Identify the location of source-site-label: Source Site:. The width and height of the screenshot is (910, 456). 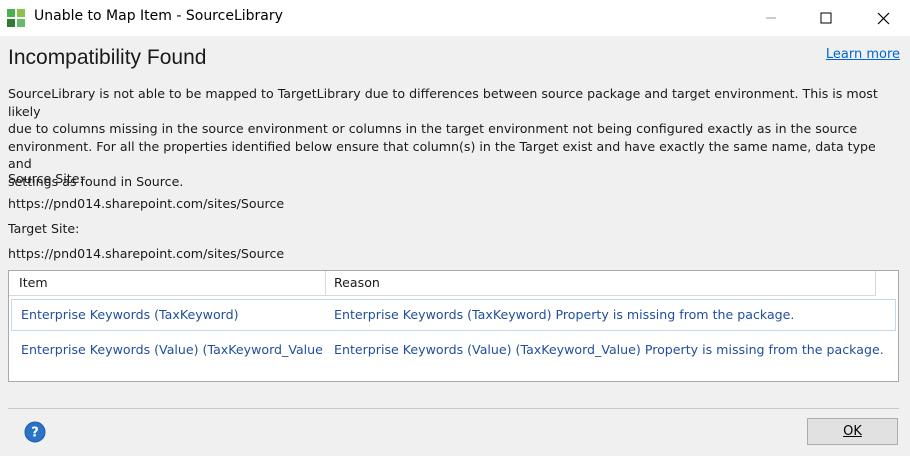
(46, 178).